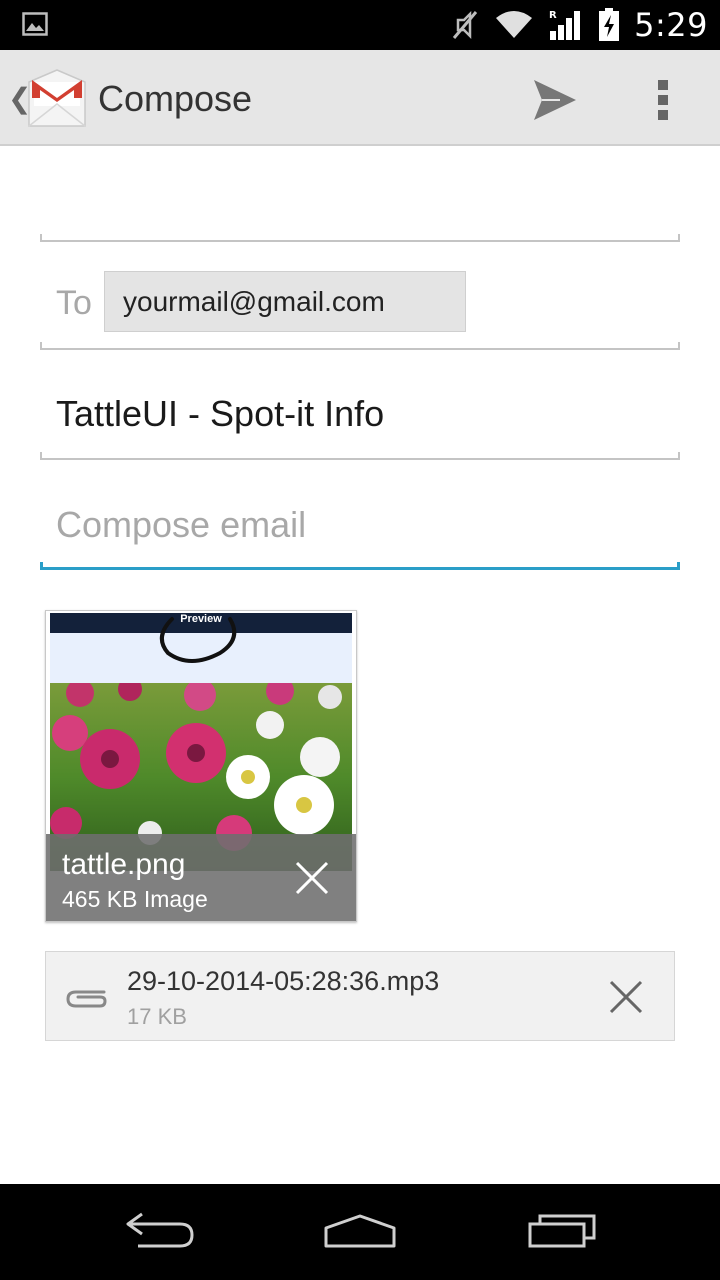 The height and width of the screenshot is (1280, 720). I want to click on navigation-bar, so click(360, 1232).